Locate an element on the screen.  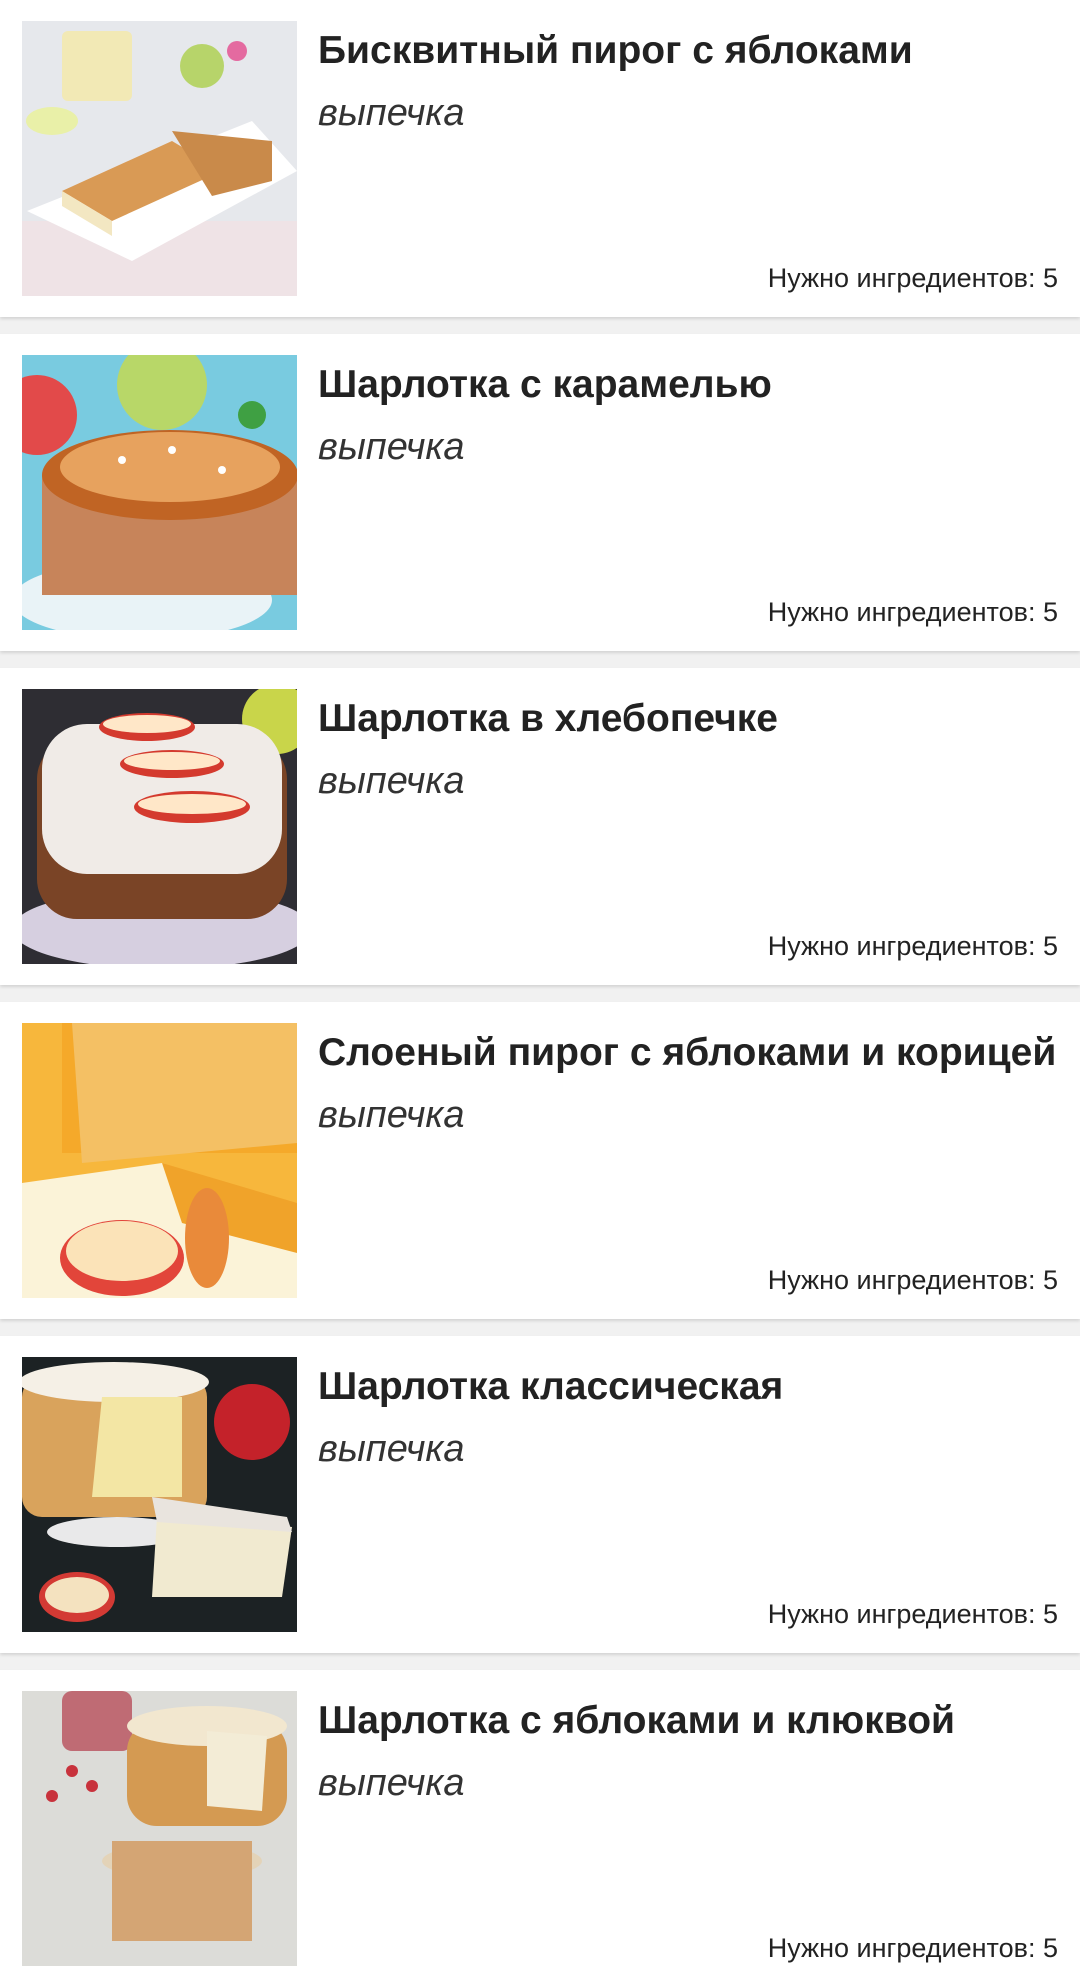
sponge-apple-pie-photo is located at coordinates (159, 158).